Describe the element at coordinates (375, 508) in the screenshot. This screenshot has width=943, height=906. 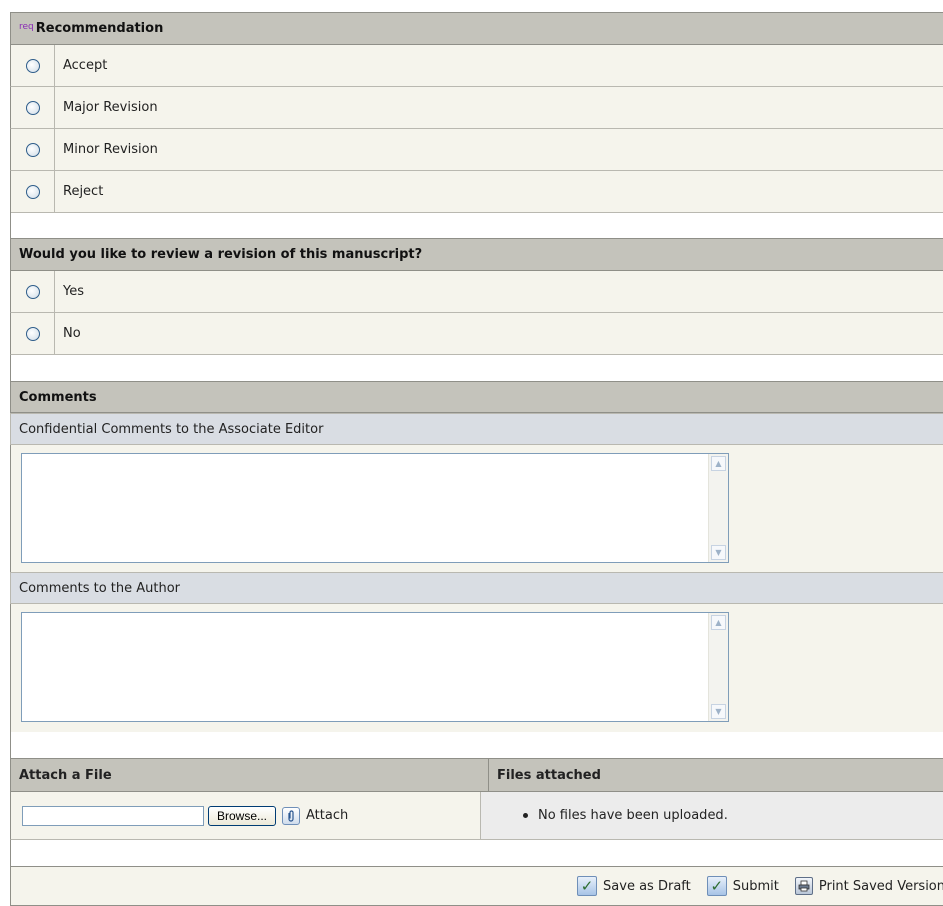
I see `confidential-comments-textarea: ▲ ▼` at that location.